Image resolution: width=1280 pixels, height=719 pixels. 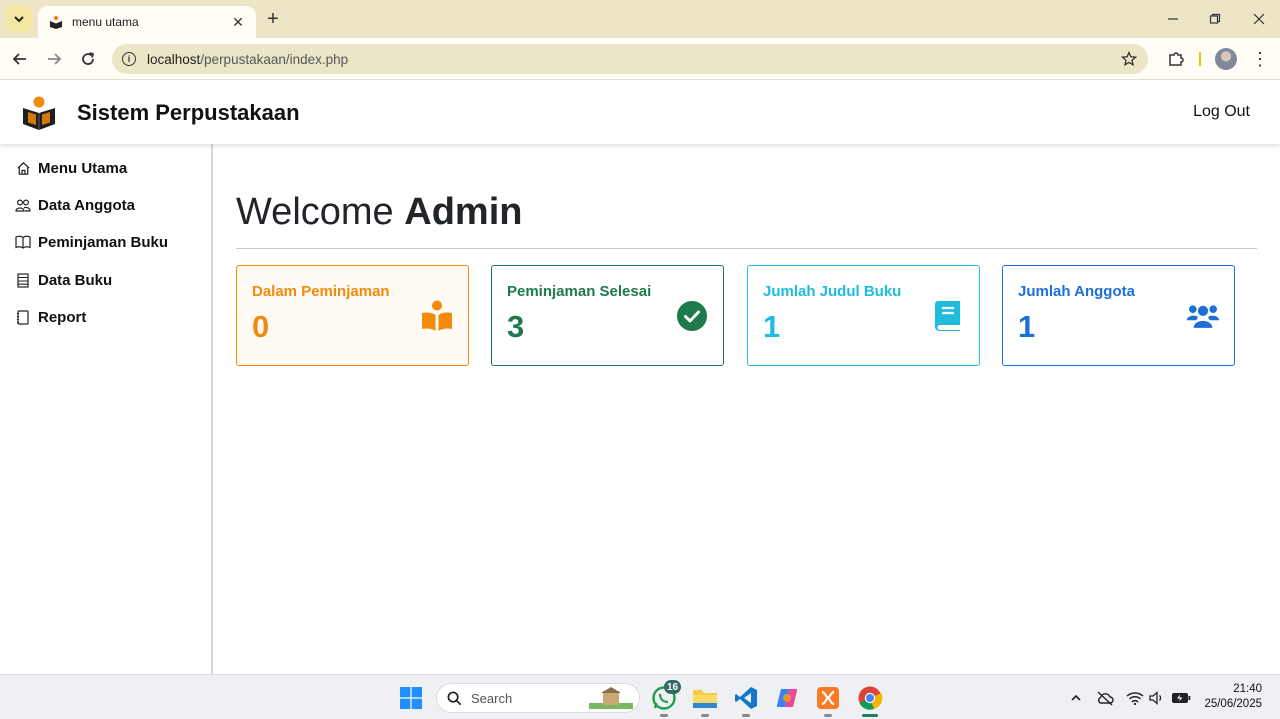 I want to click on check-circle-icon, so click(x=692, y=316).